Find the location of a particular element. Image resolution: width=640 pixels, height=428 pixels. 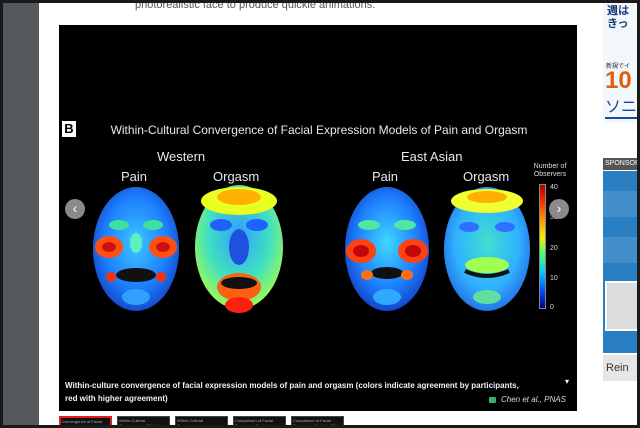

image-credit: Chen et al., PNAS is located at coordinates (527, 399).